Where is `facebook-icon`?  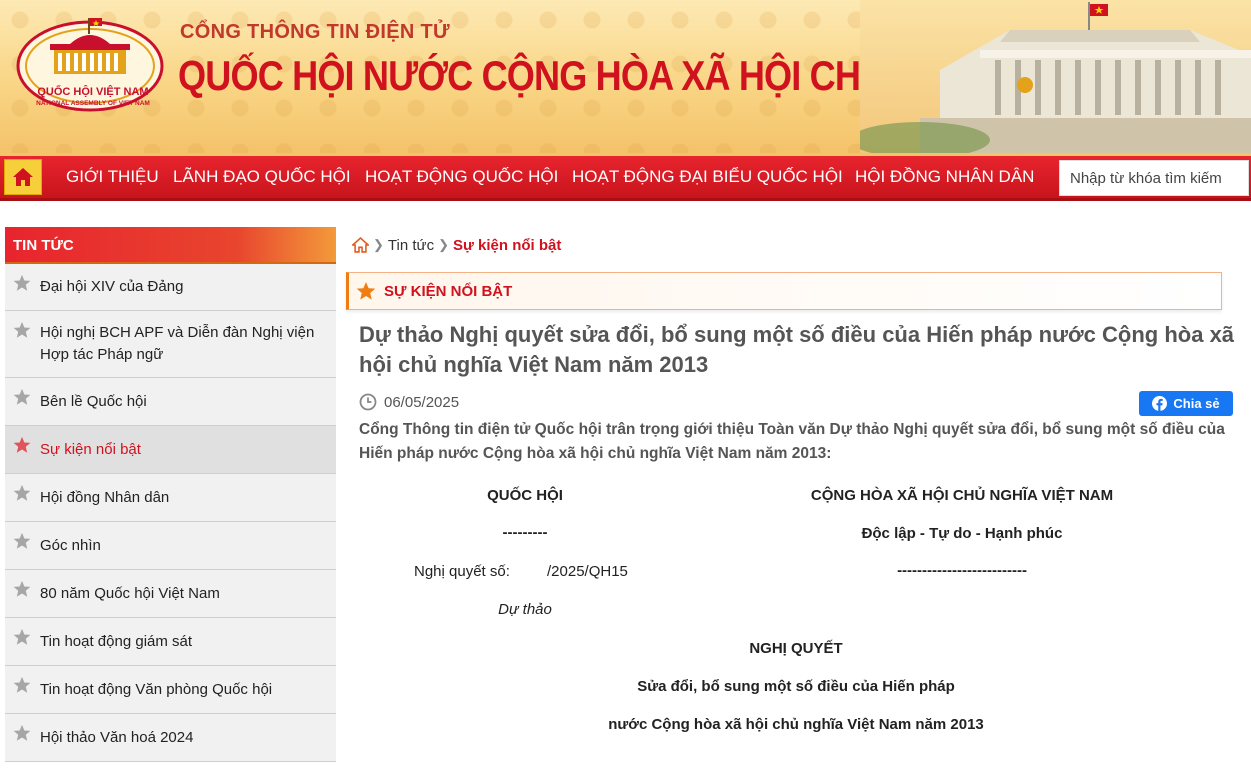
facebook-icon is located at coordinates (1160, 403).